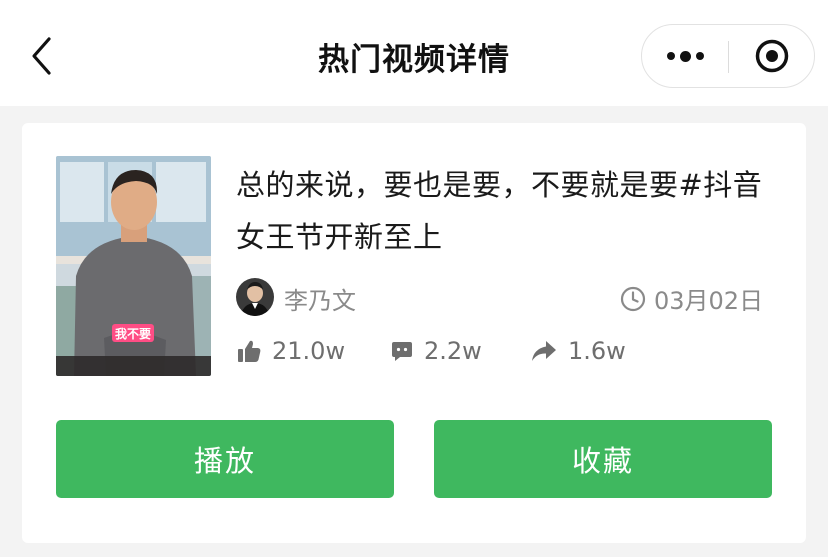 The height and width of the screenshot is (557, 828). Describe the element at coordinates (597, 351) in the screenshot. I see `shares-count: 1.6w` at that location.